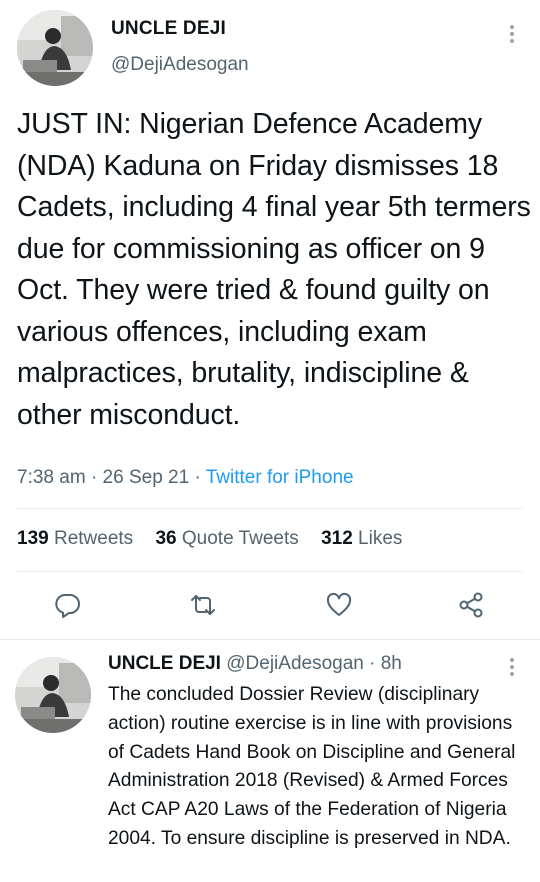  What do you see at coordinates (51, 477) in the screenshot?
I see `tweet-time: 7:38 am` at bounding box center [51, 477].